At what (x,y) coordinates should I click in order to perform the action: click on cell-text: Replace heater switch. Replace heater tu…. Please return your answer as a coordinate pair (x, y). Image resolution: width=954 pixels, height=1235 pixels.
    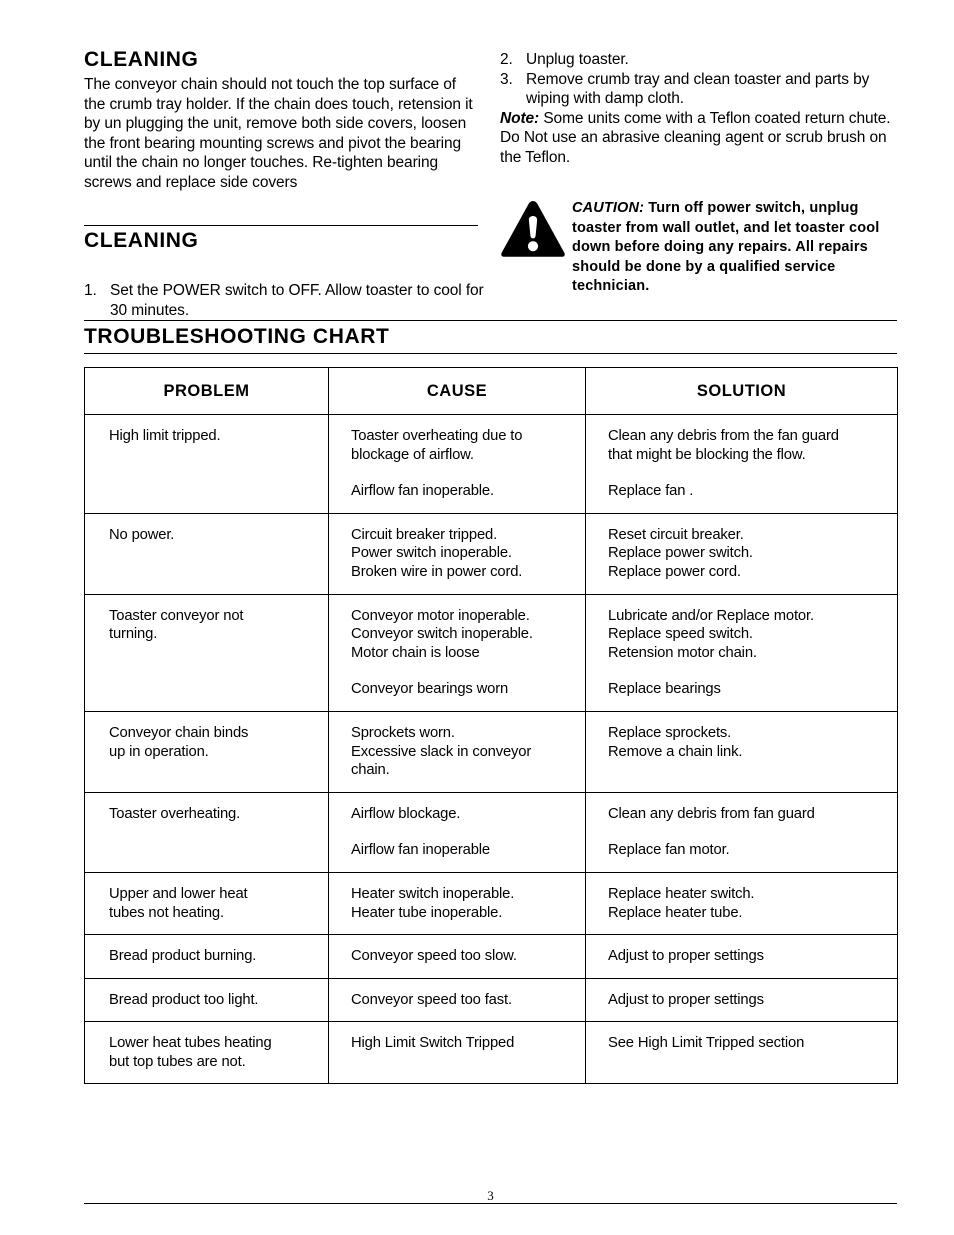
    Looking at the image, I should click on (681, 903).